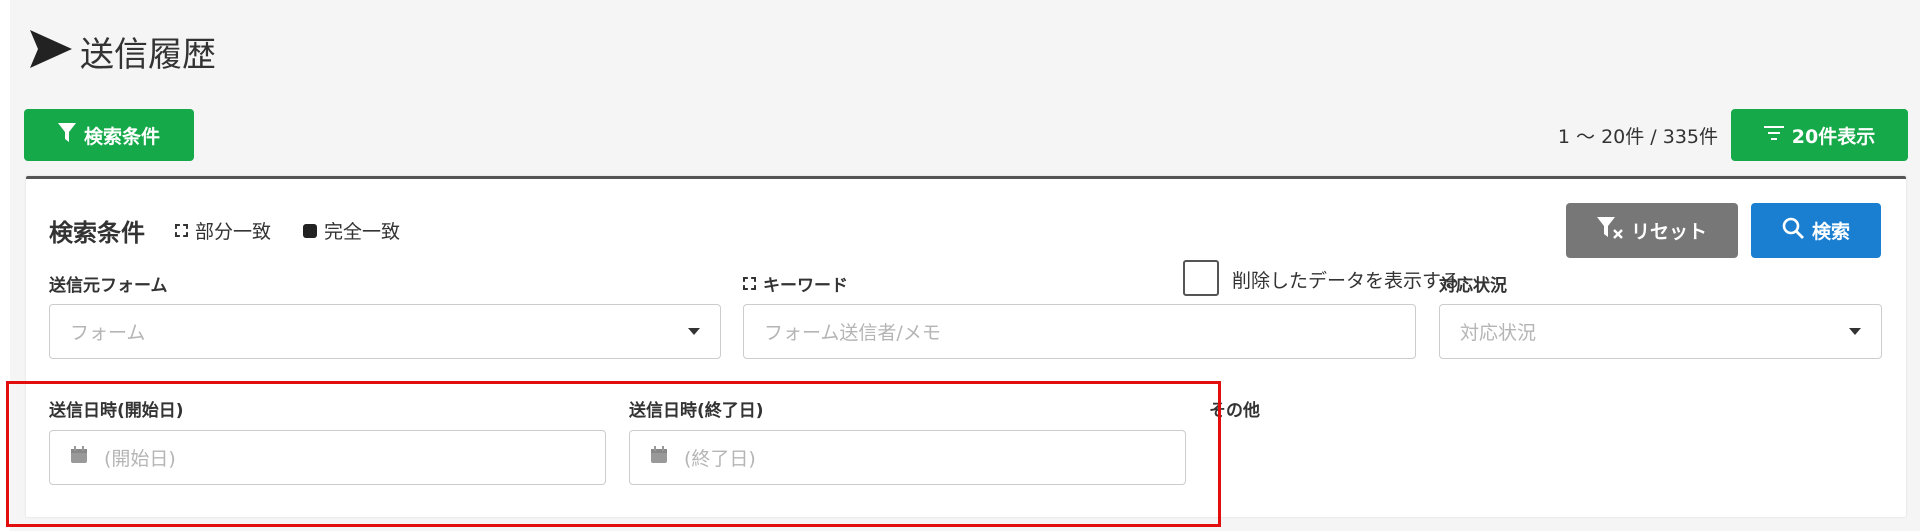 The height and width of the screenshot is (531, 1920). What do you see at coordinates (1668, 232) in the screenshot?
I see `reset-button-label: リセット` at bounding box center [1668, 232].